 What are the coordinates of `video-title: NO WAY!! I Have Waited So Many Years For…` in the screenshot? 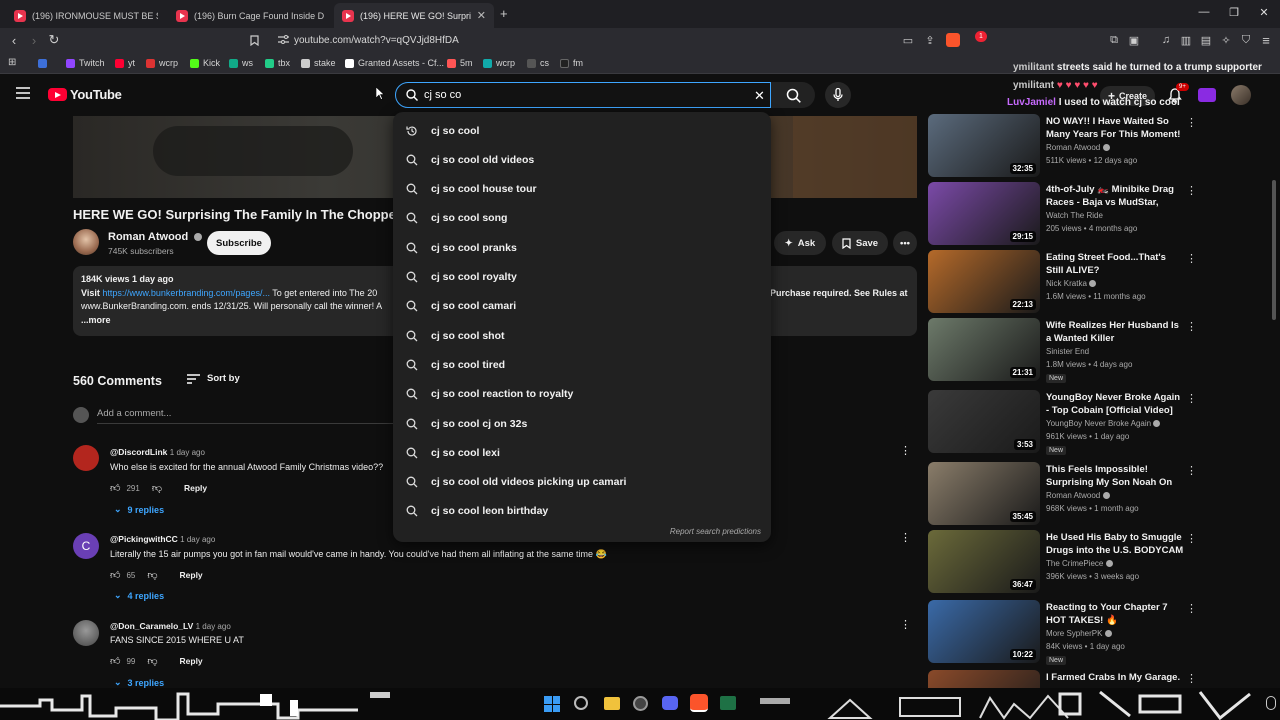 It's located at (1115, 128).